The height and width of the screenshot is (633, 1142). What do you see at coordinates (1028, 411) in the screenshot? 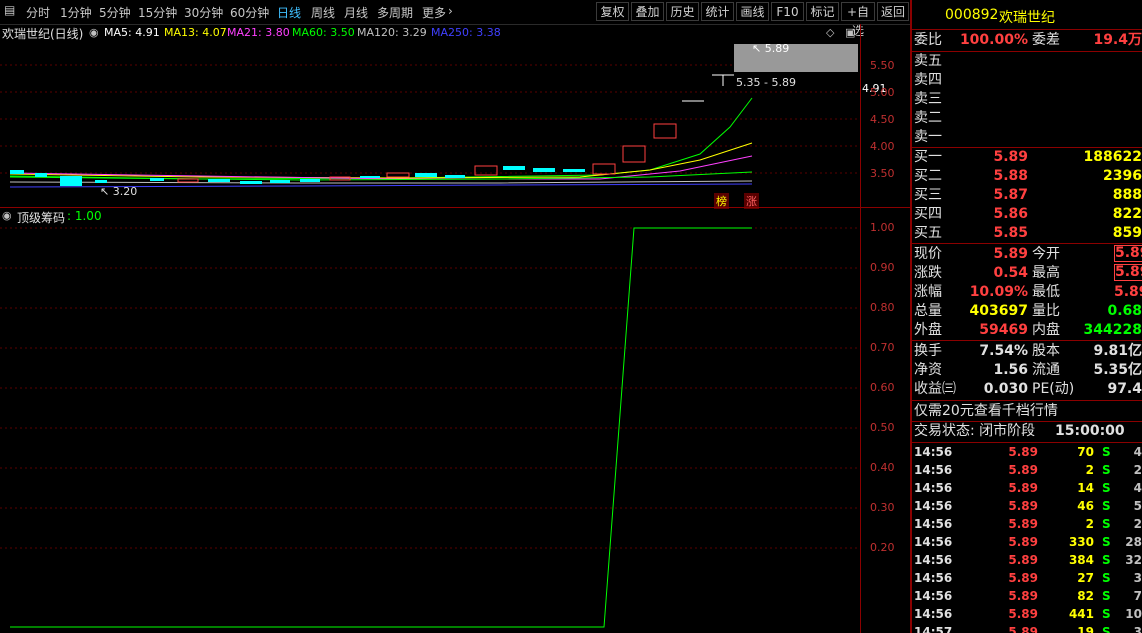
I see `promo-link: 仅需20元查看千档行情` at bounding box center [1028, 411].